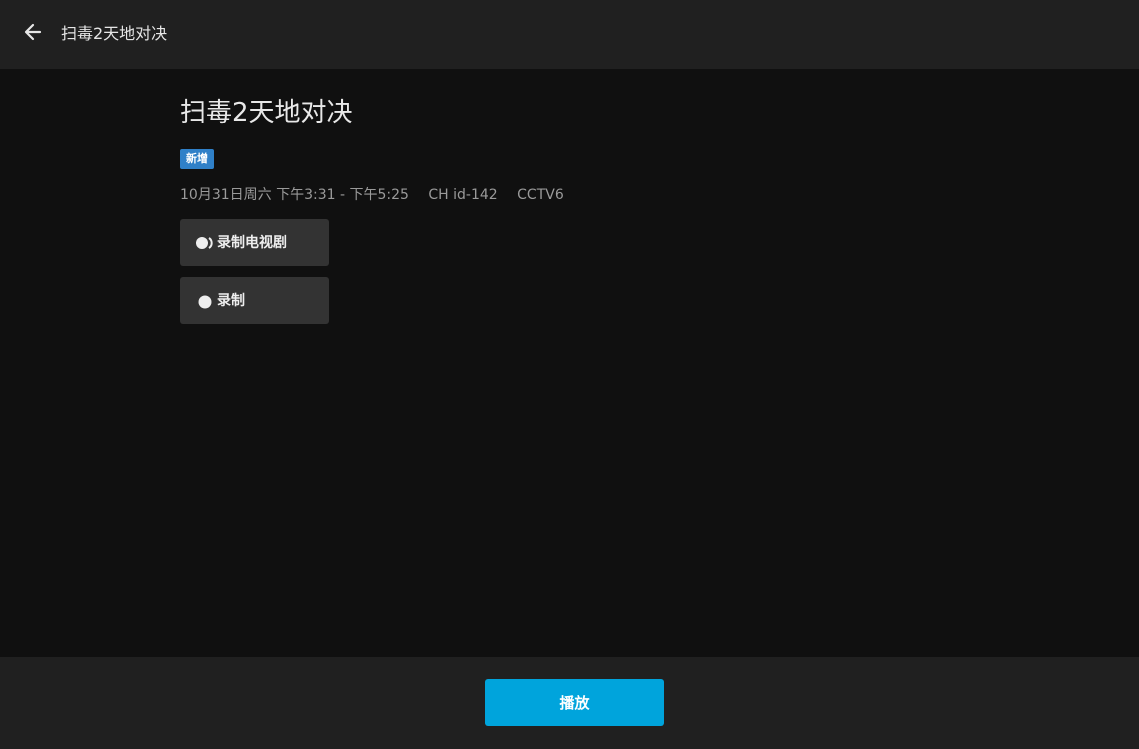 Image resolution: width=1139 pixels, height=749 pixels. Describe the element at coordinates (266, 113) in the screenshot. I see `program-title: 扫毒2天地对决` at that location.